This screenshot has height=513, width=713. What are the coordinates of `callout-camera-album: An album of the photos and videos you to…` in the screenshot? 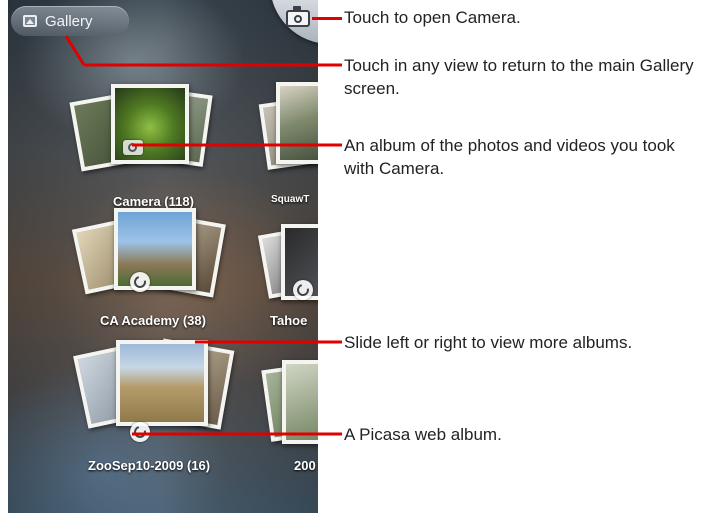 It's located at (509, 157).